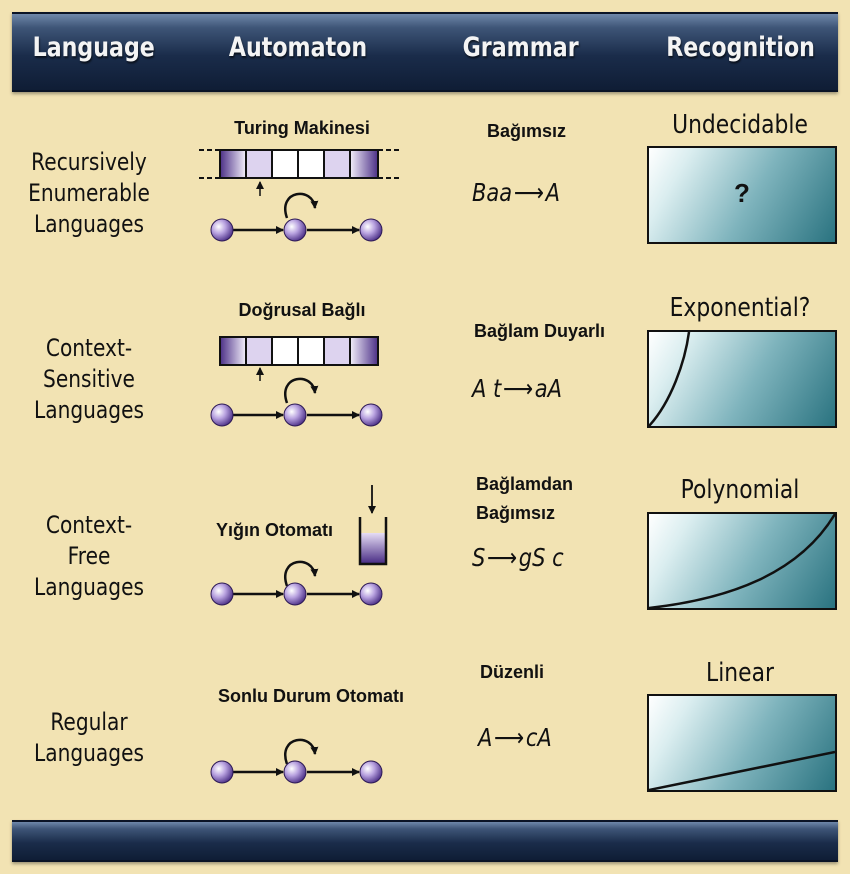 Image resolution: width=850 pixels, height=874 pixels. Describe the element at coordinates (538, 737) in the screenshot. I see `rule-right: cA` at that location.